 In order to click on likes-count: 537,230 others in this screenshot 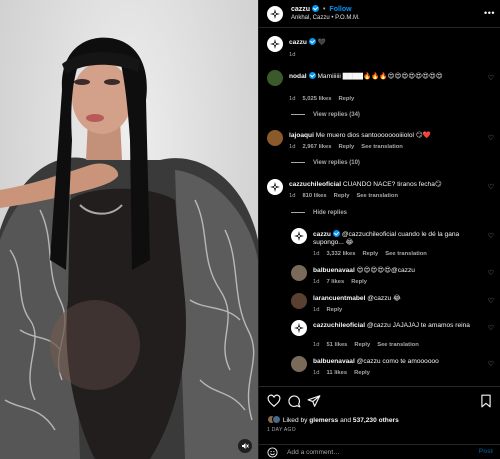, I will do `click(376, 420)`.